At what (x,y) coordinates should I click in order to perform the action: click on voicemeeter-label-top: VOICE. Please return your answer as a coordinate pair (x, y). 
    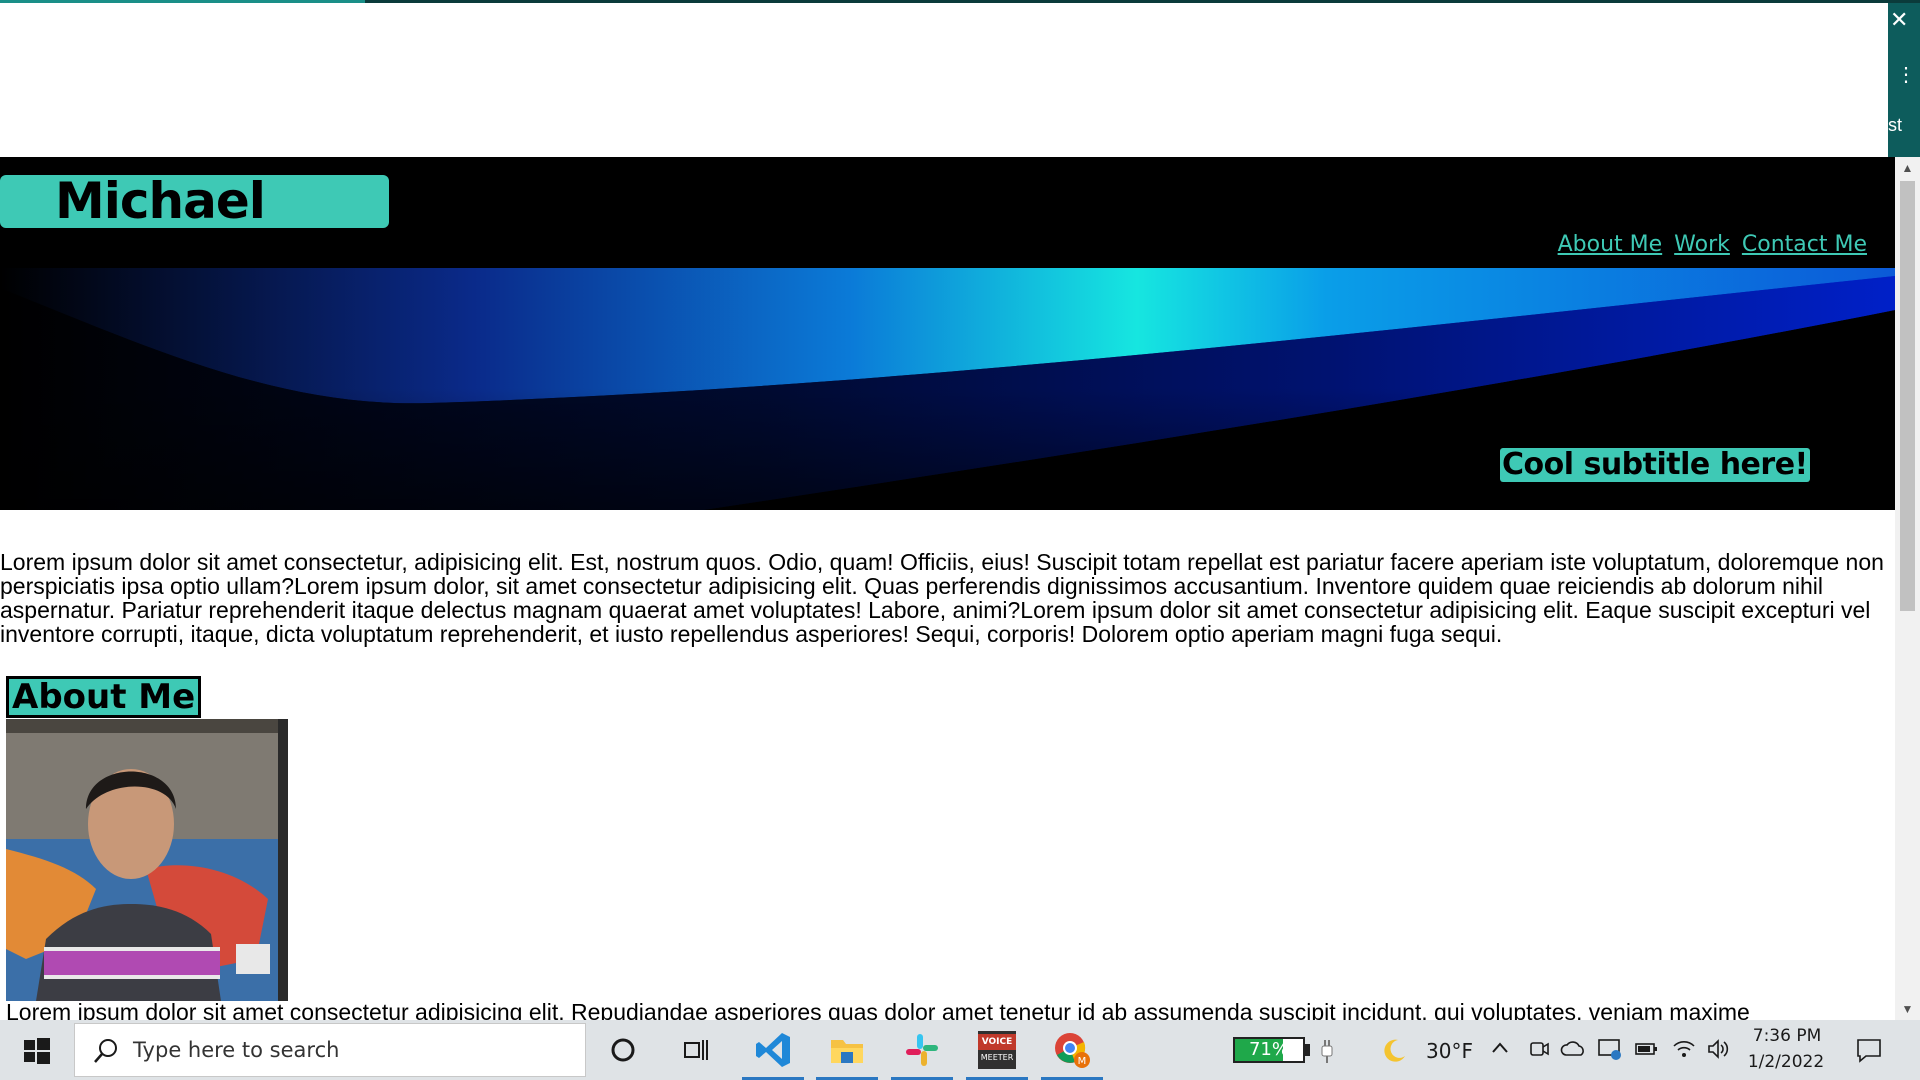
    Looking at the image, I should click on (997, 1042).